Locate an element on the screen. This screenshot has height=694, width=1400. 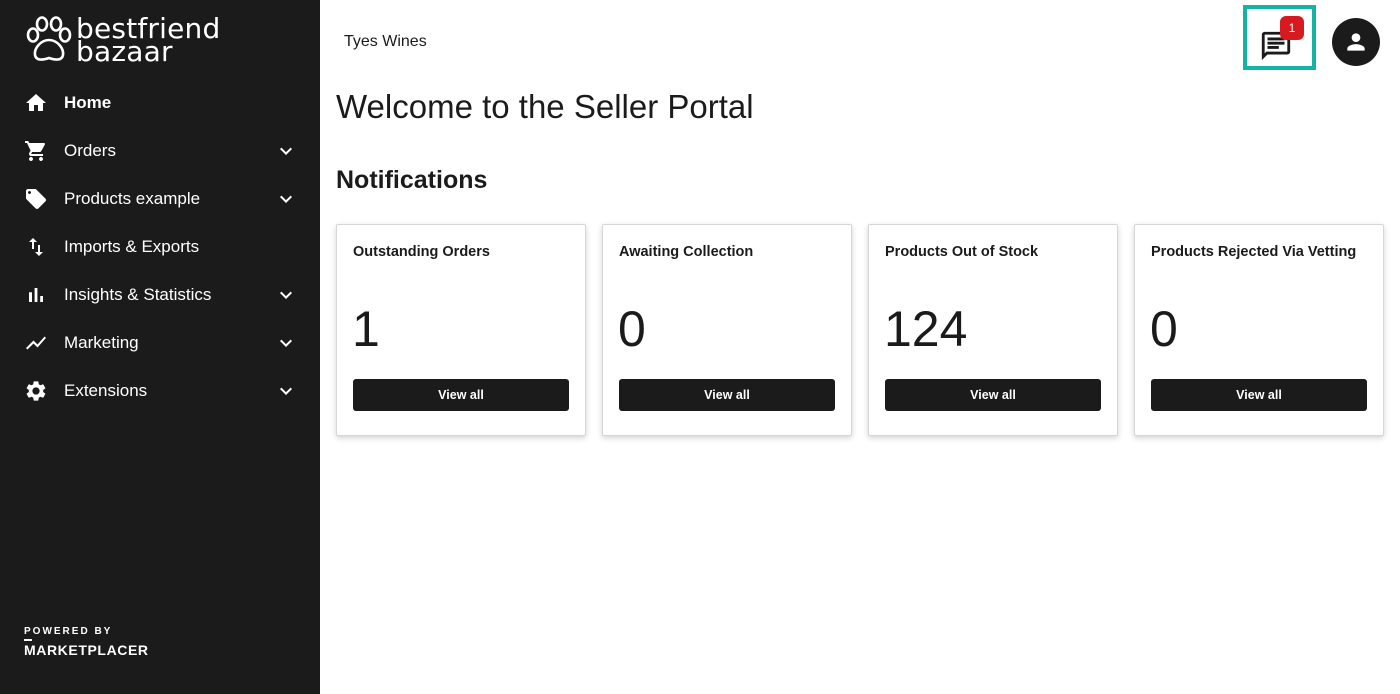
powered-by-label: POWERED BY is located at coordinates (68, 631).